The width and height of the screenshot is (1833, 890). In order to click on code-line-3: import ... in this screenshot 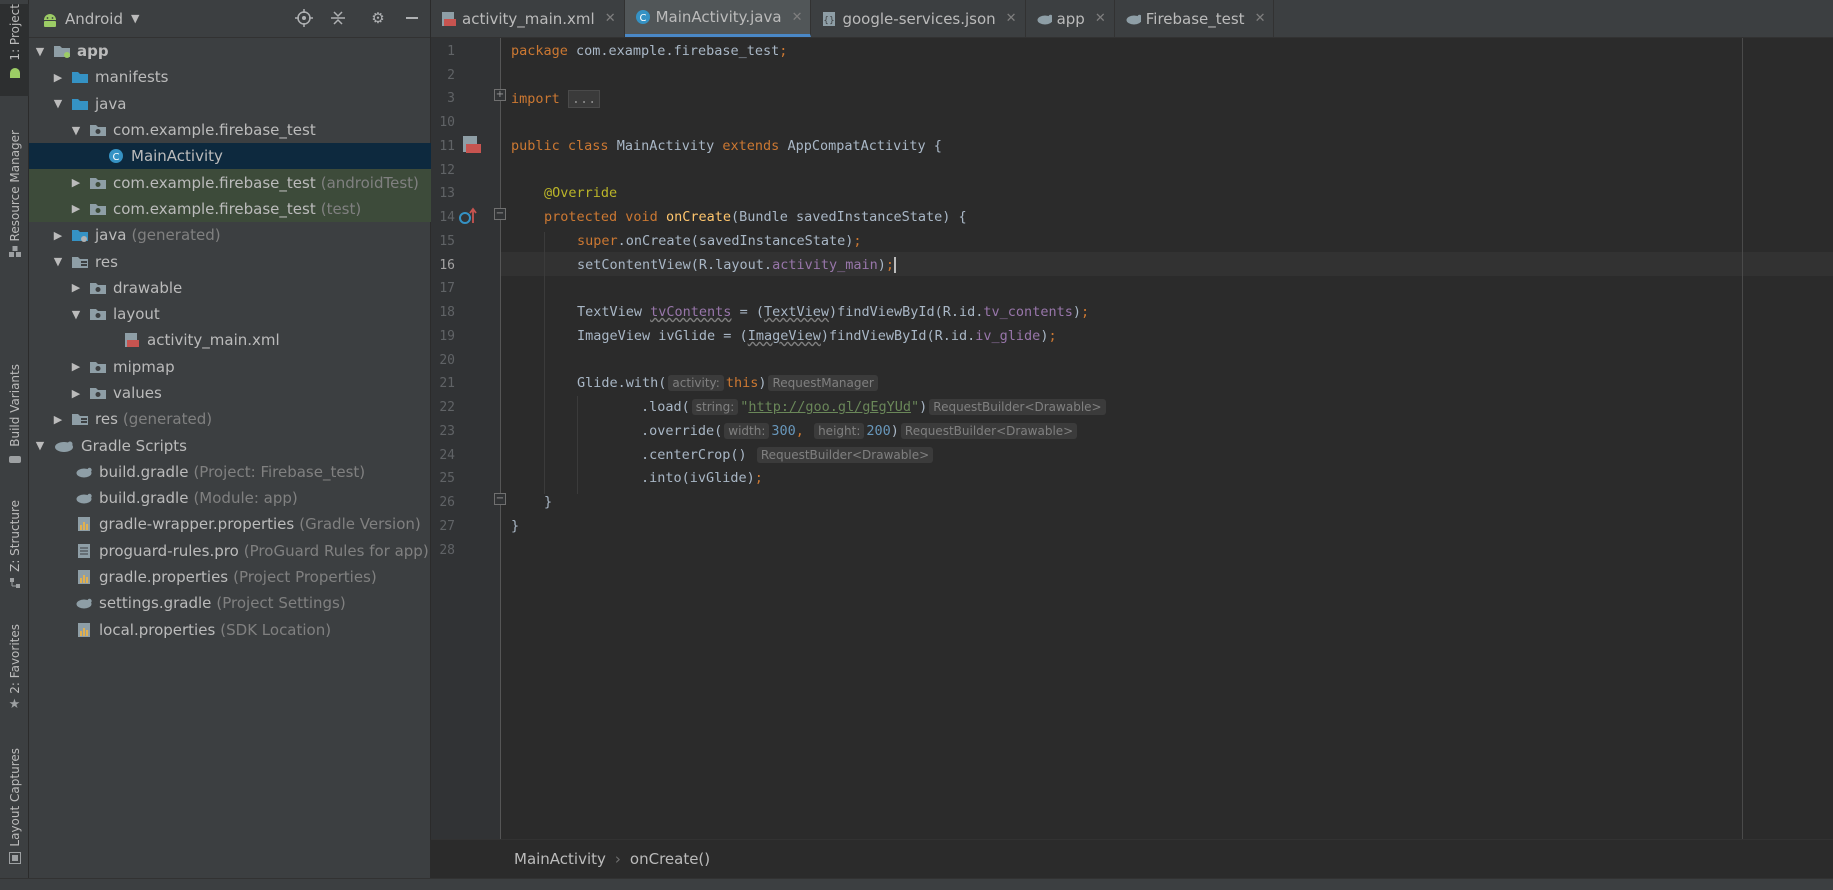, I will do `click(556, 99)`.